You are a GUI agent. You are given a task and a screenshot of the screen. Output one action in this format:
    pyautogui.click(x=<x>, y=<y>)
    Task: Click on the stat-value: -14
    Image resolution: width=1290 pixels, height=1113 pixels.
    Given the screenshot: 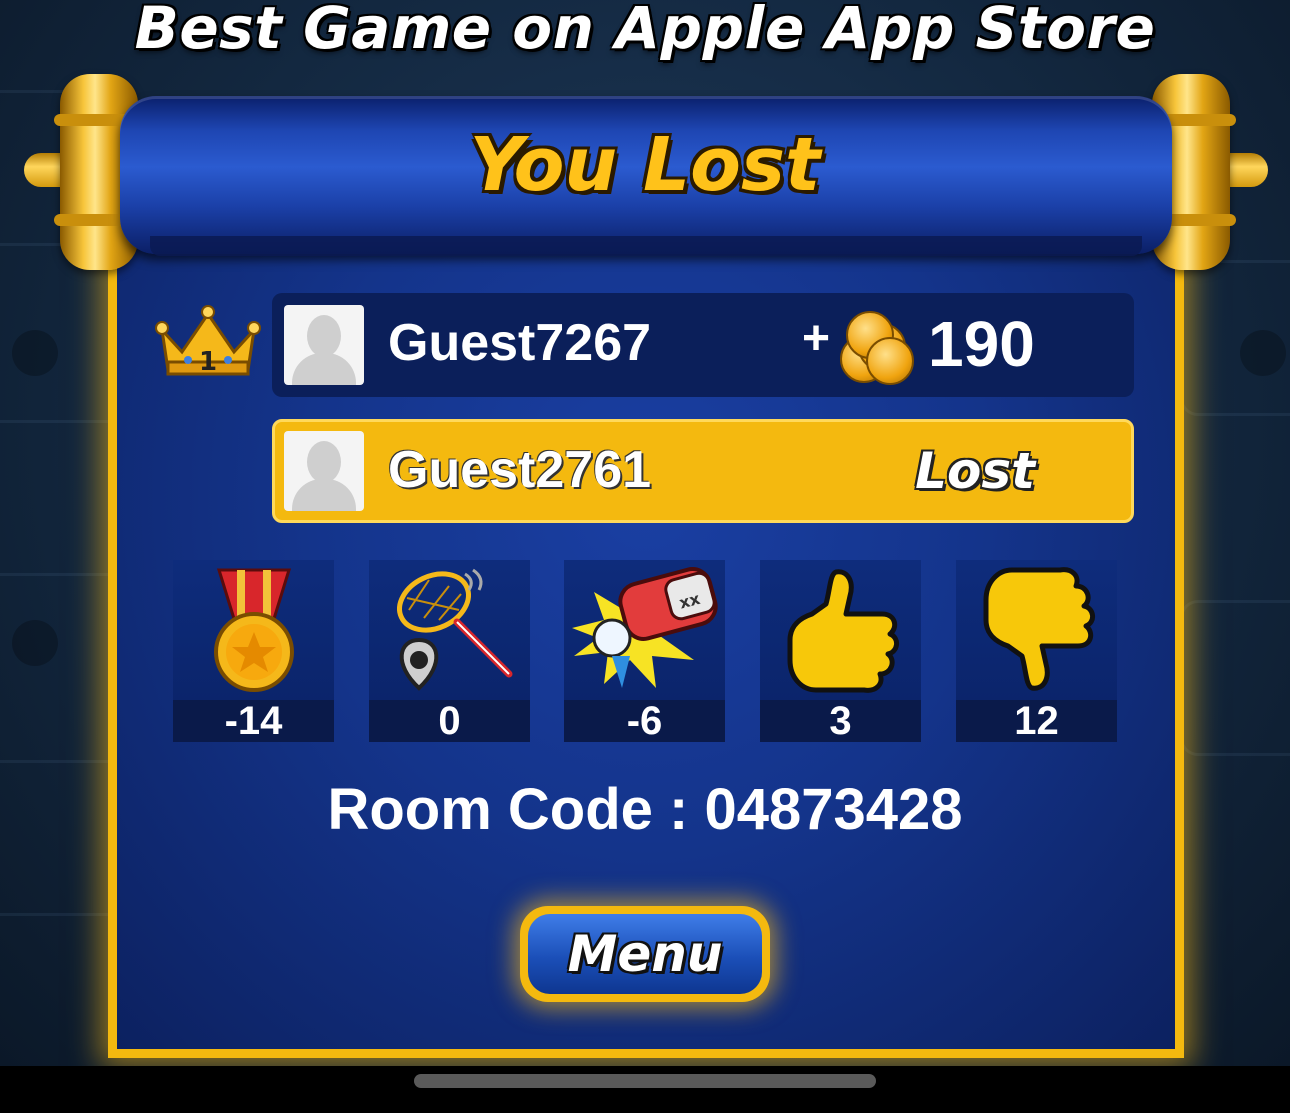 What is the action you would take?
    pyautogui.click(x=253, y=721)
    